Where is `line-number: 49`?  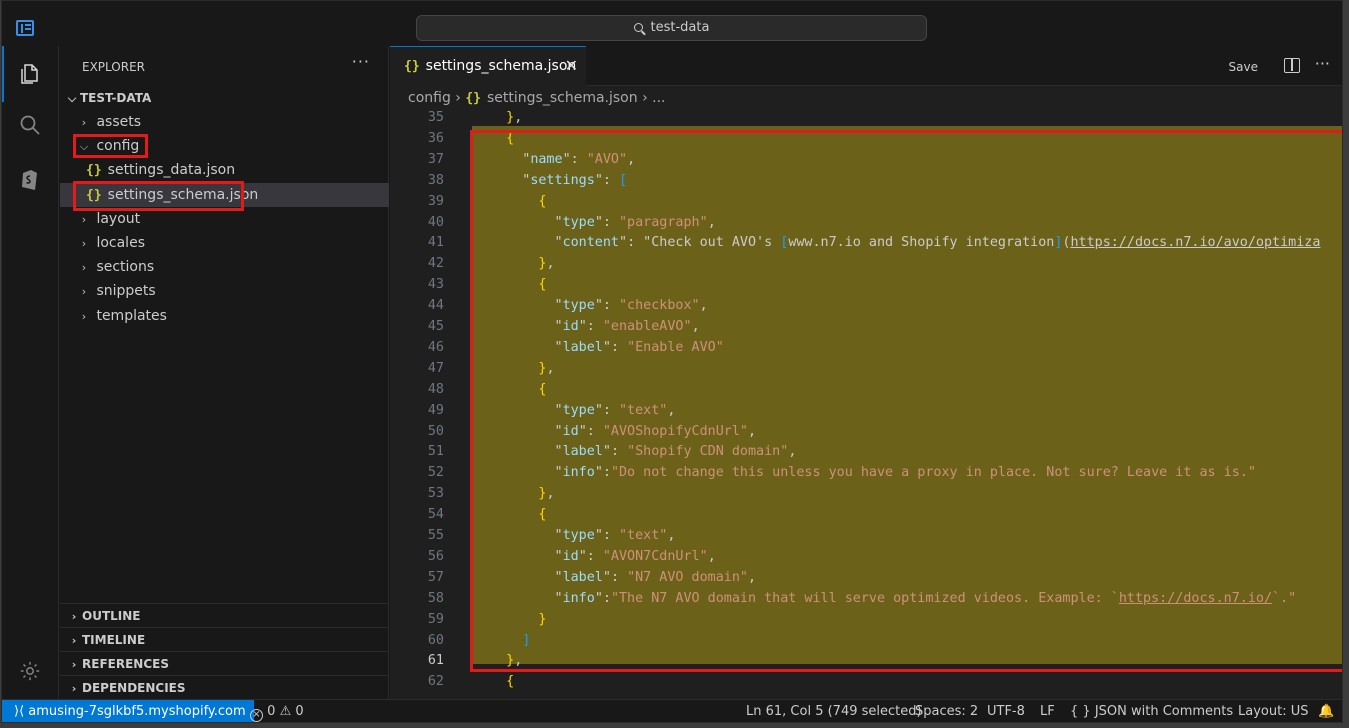
line-number: 49 is located at coordinates (435, 410).